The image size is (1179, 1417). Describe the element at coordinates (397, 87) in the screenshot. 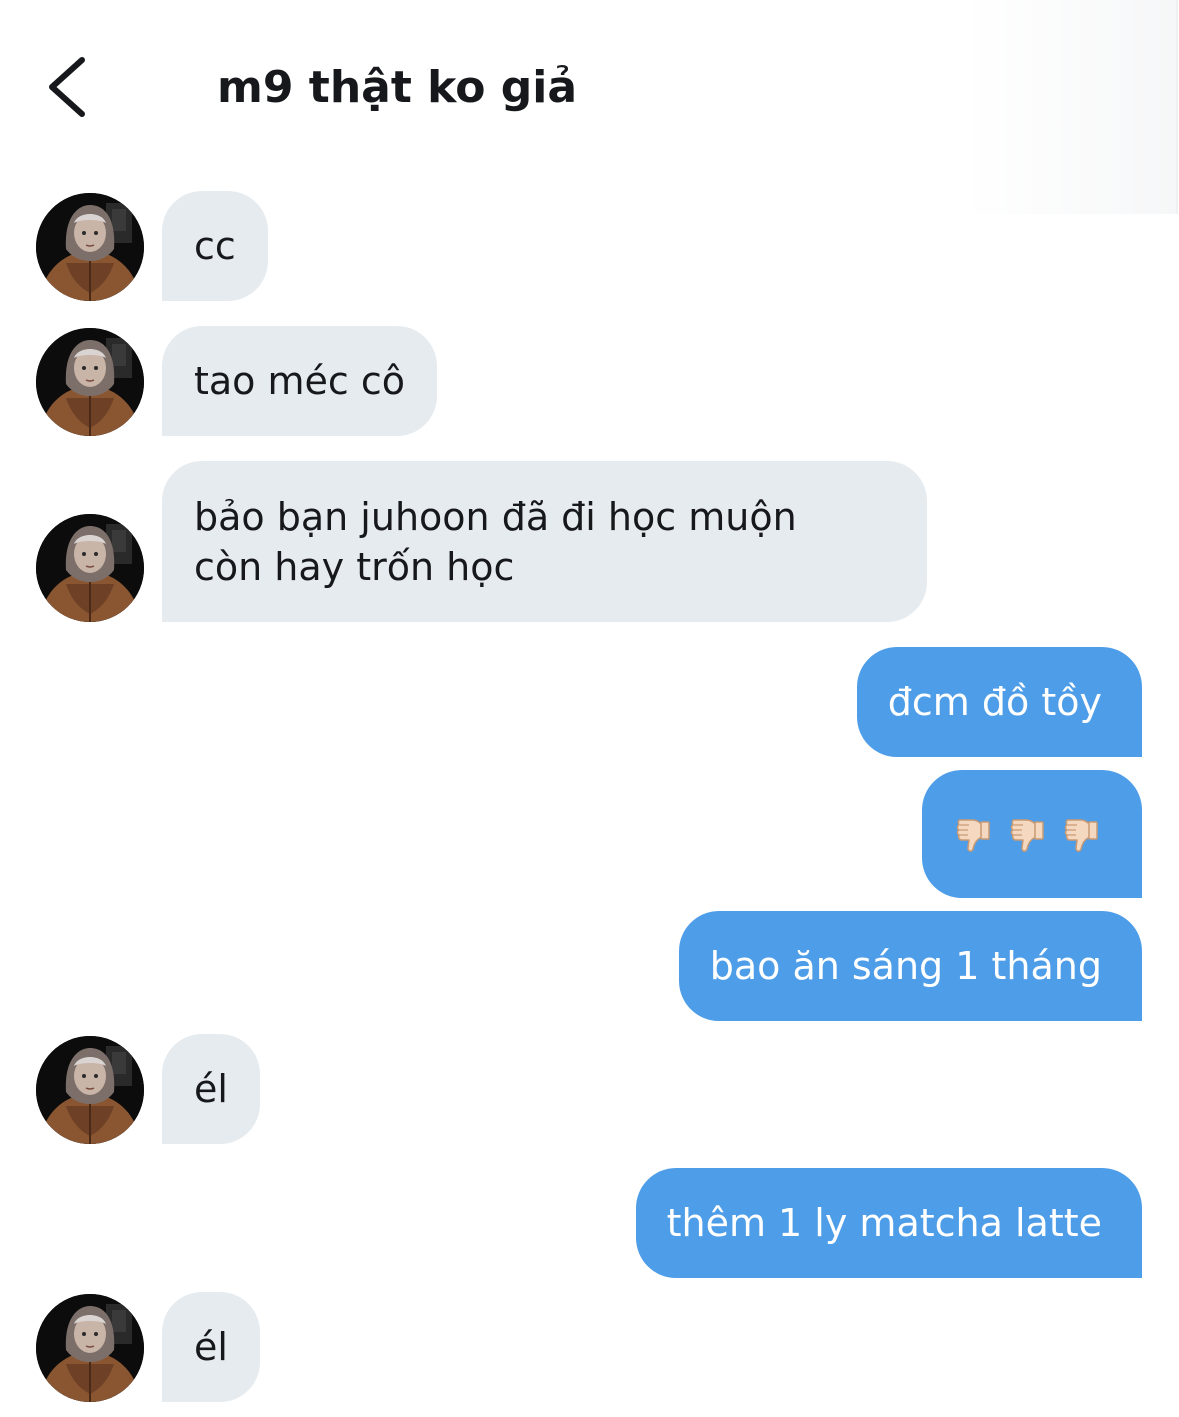

I see `conversation-title: m9 thật ko giả` at that location.